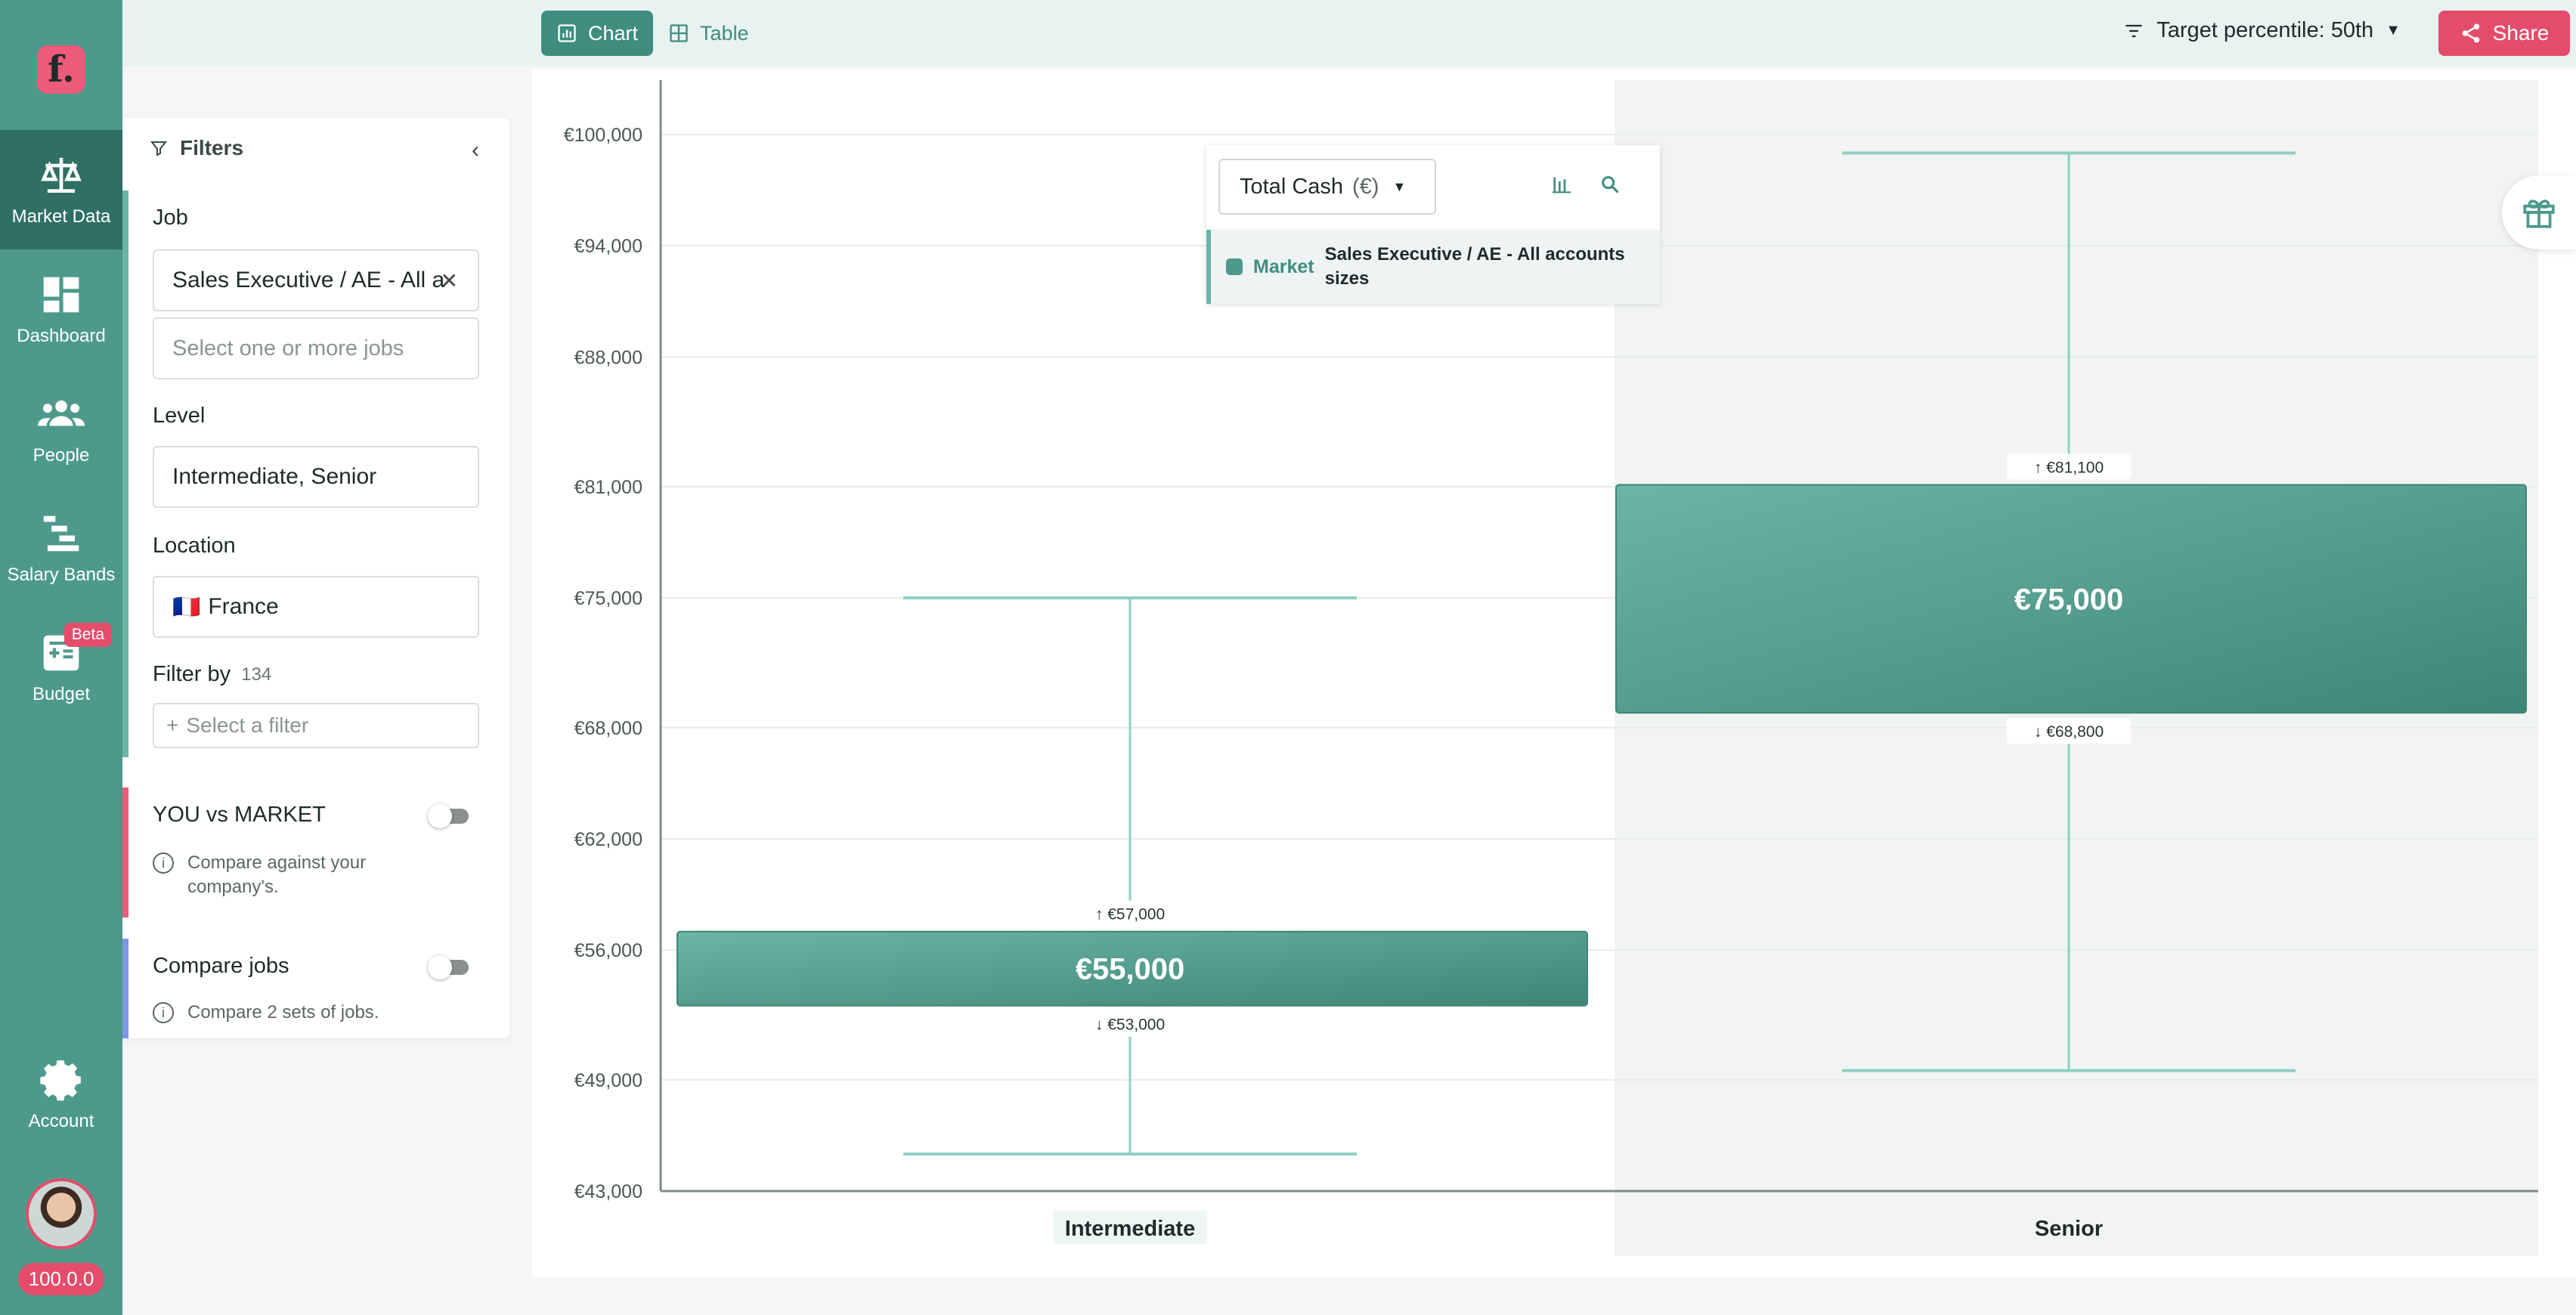  Describe the element at coordinates (608, 247) in the screenshot. I see `y-tick-label: €94,000` at that location.